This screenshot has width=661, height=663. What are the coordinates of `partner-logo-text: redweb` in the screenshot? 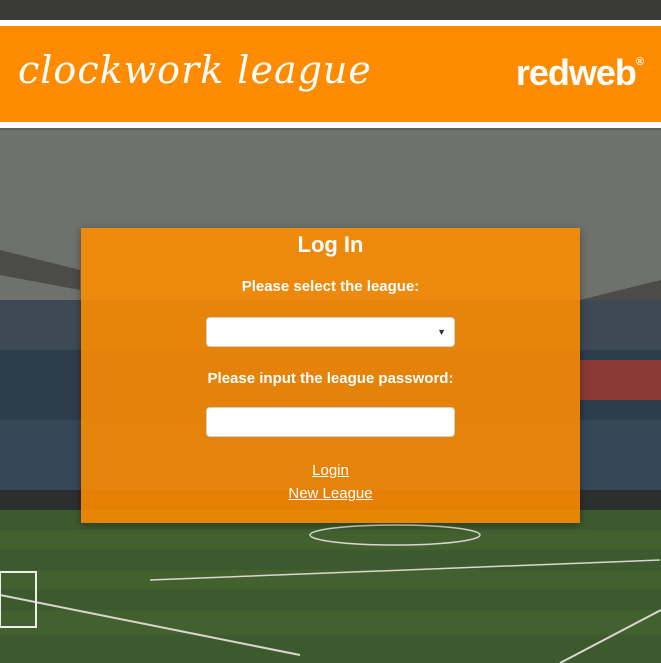 It's located at (576, 72).